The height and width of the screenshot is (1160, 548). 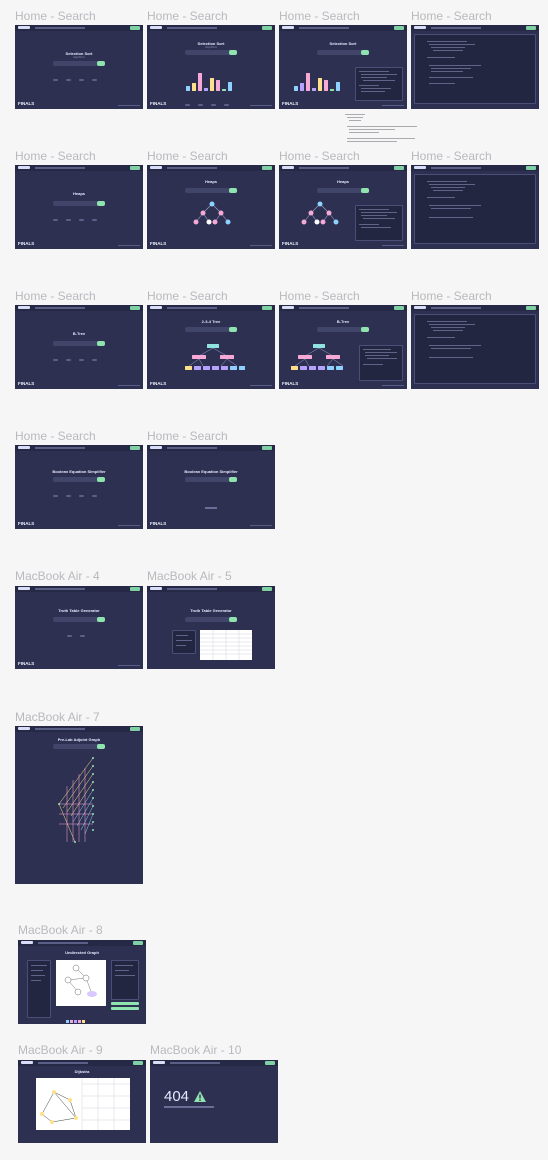 What do you see at coordinates (211, 67) in the screenshot?
I see `artboard-selection-sort-bars: Selection Sort Algorithms FINALS` at bounding box center [211, 67].